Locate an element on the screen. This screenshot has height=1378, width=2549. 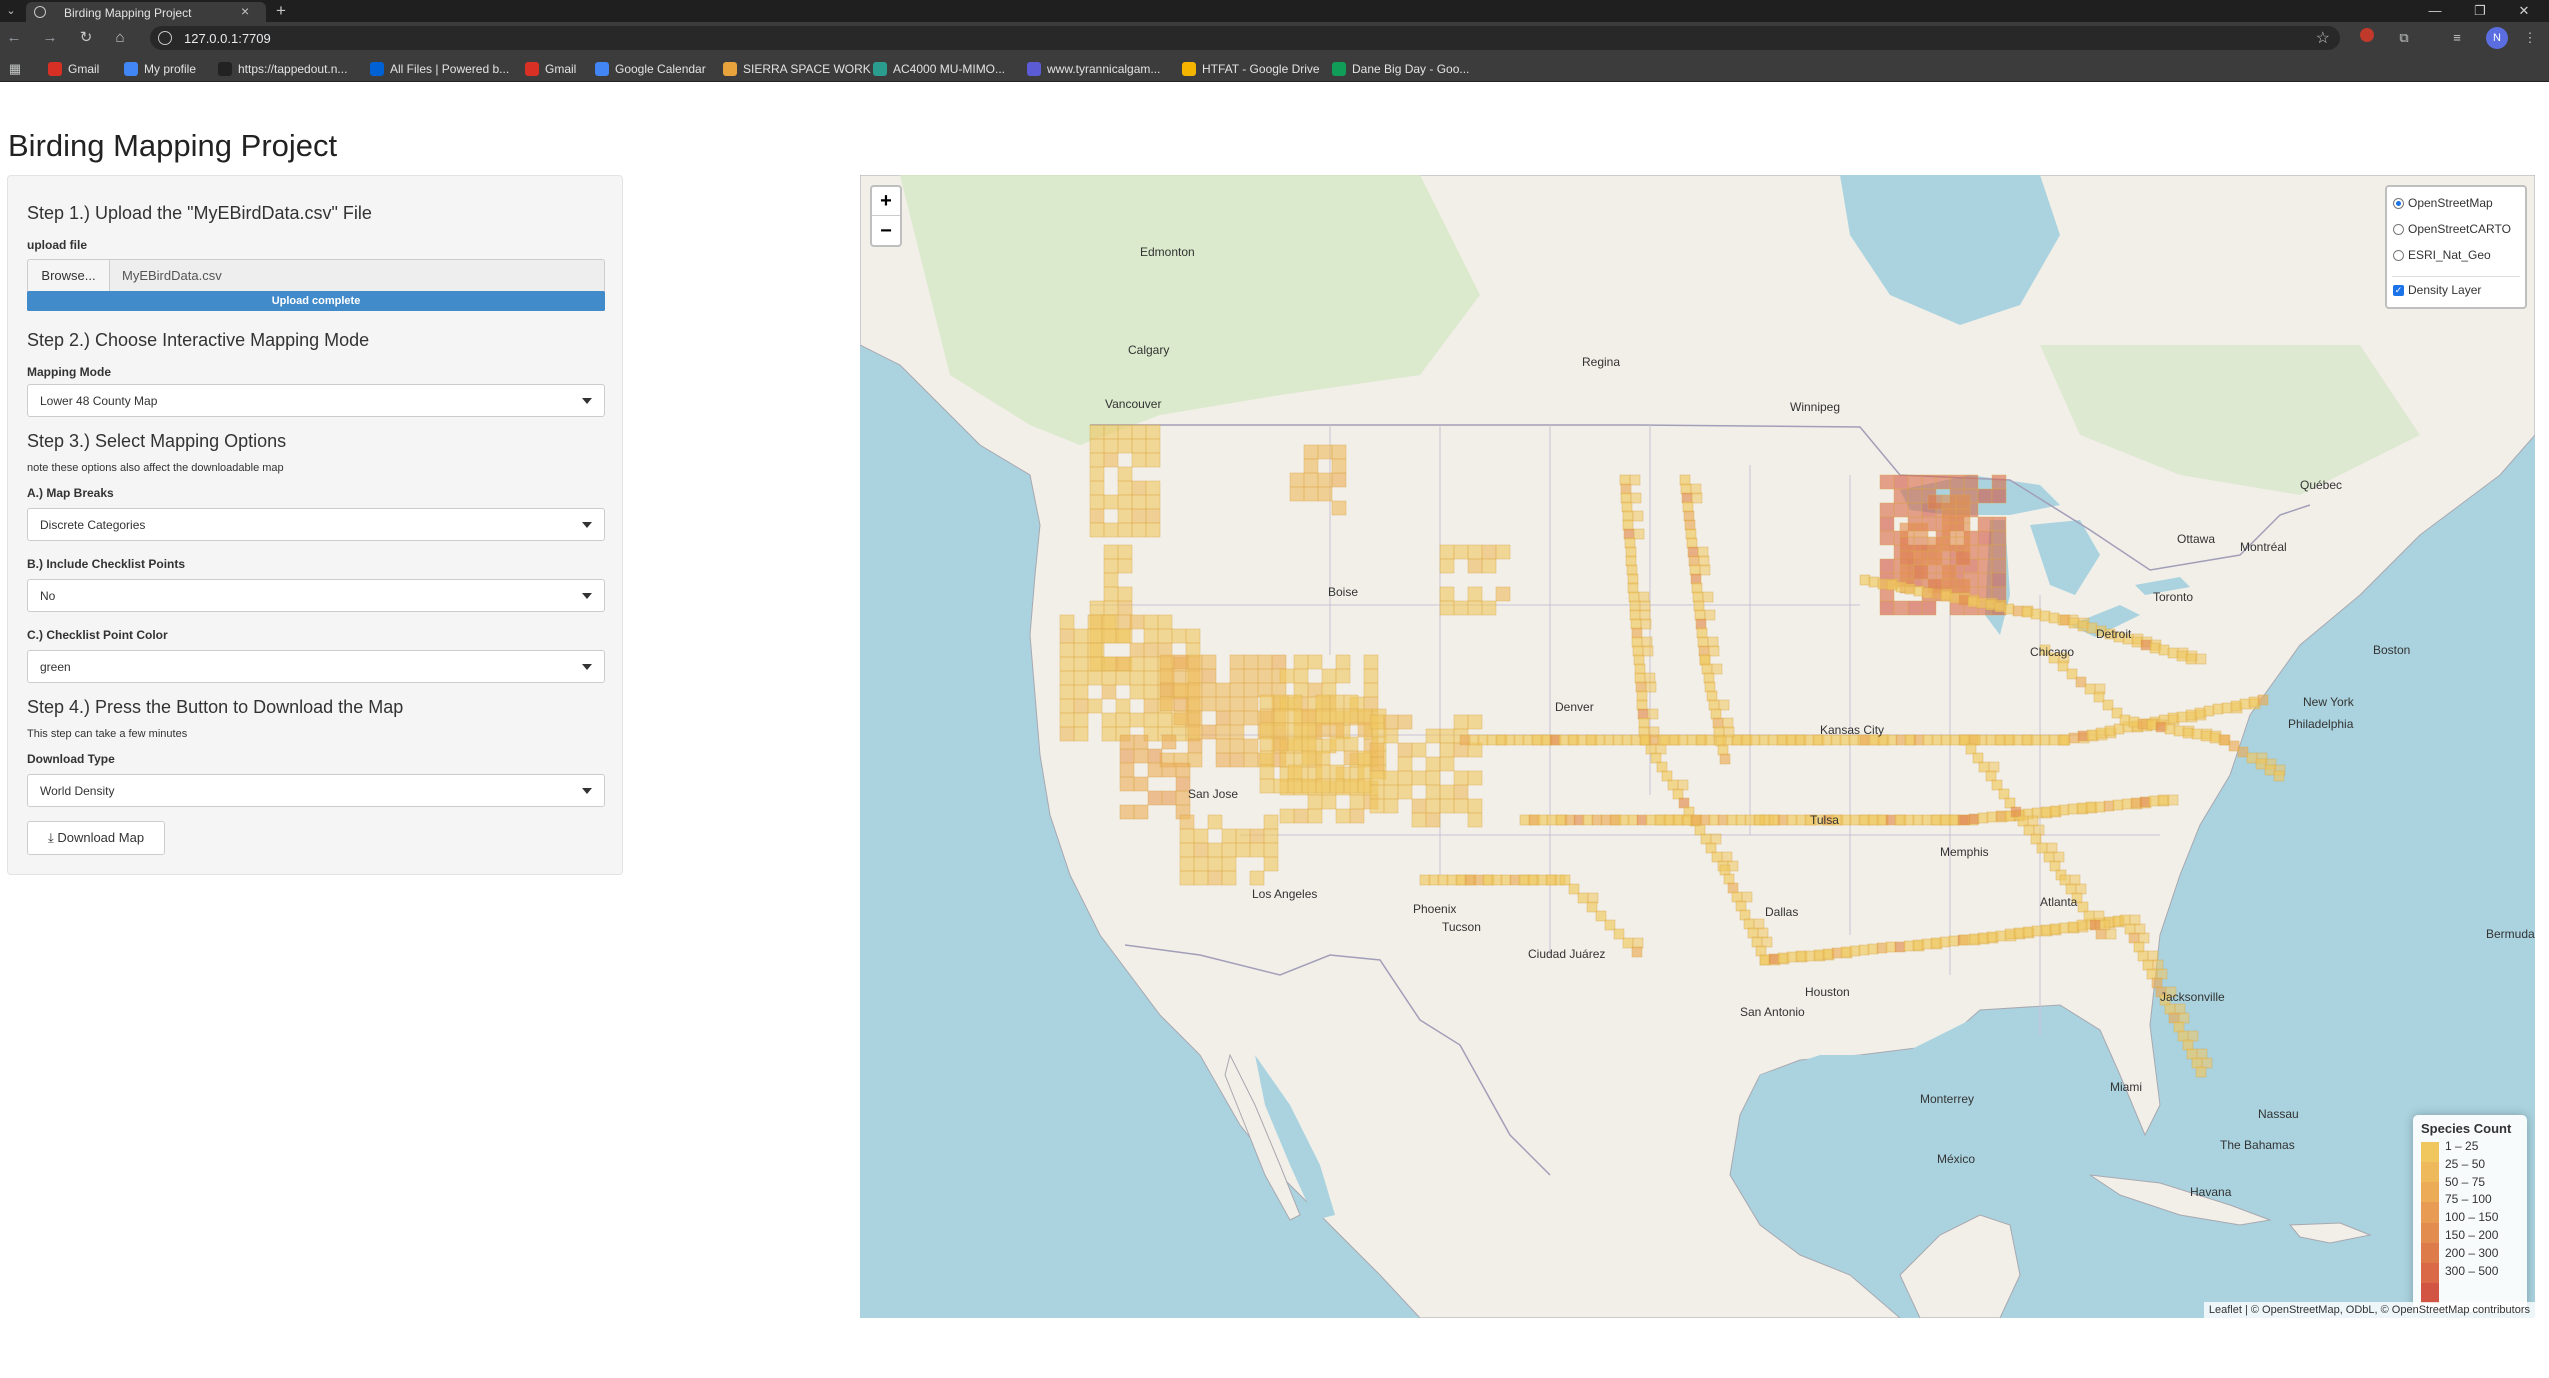
active-tab: Birding Mapping Project × is located at coordinates (146, 12).